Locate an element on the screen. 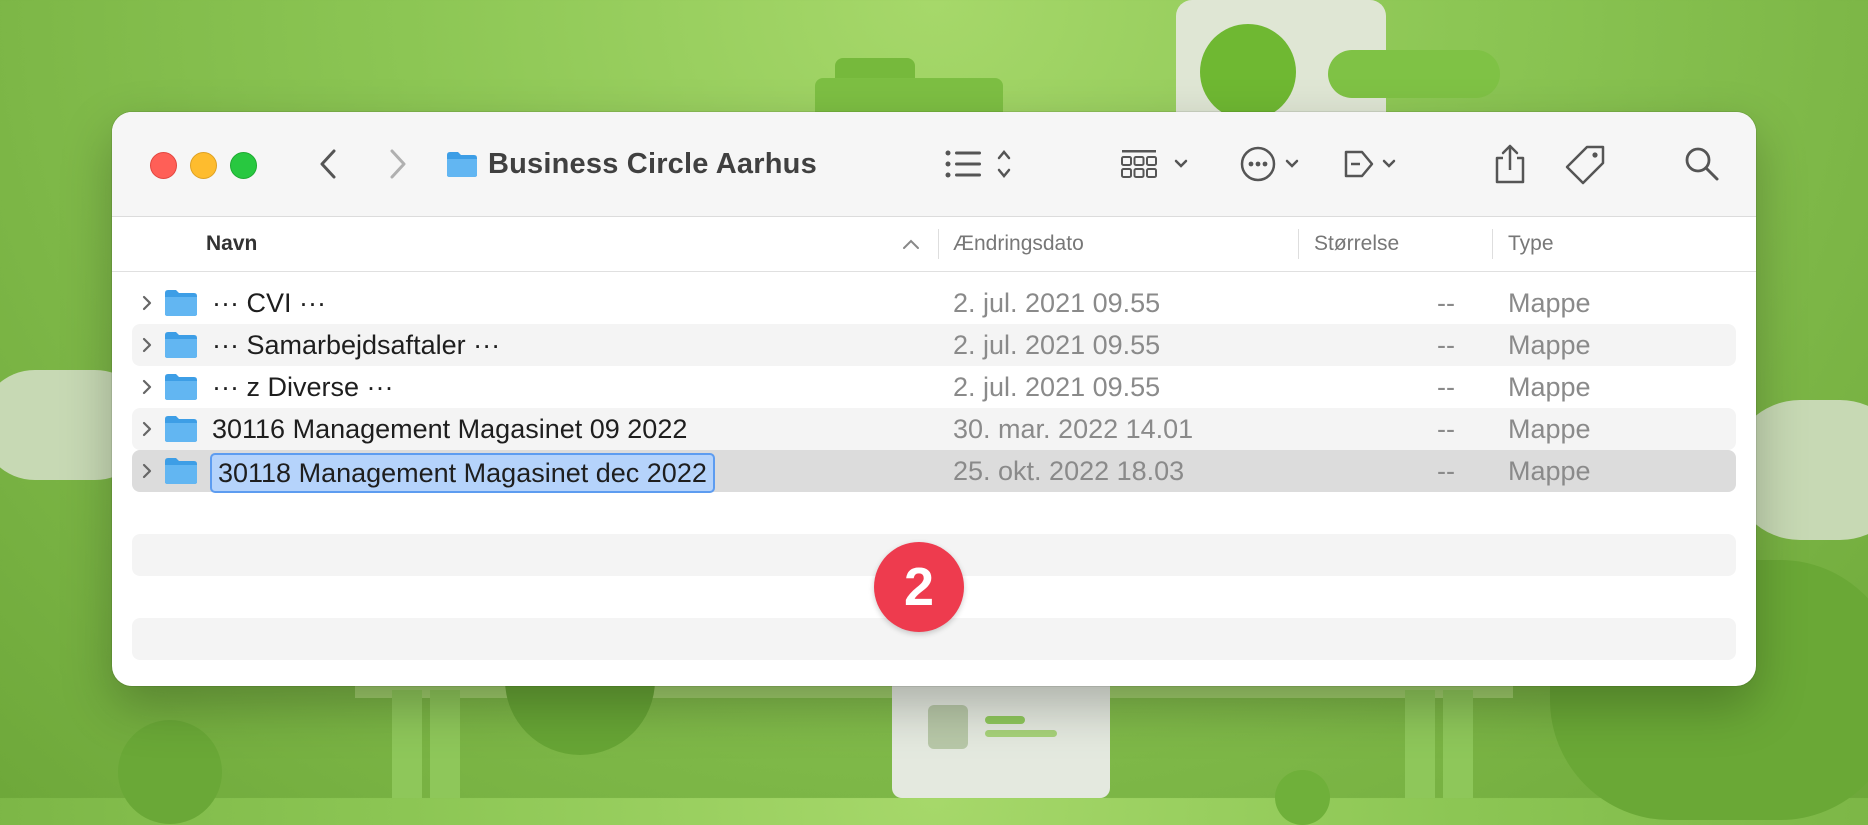 The image size is (1868, 825). forward-icon is located at coordinates (398, 164).